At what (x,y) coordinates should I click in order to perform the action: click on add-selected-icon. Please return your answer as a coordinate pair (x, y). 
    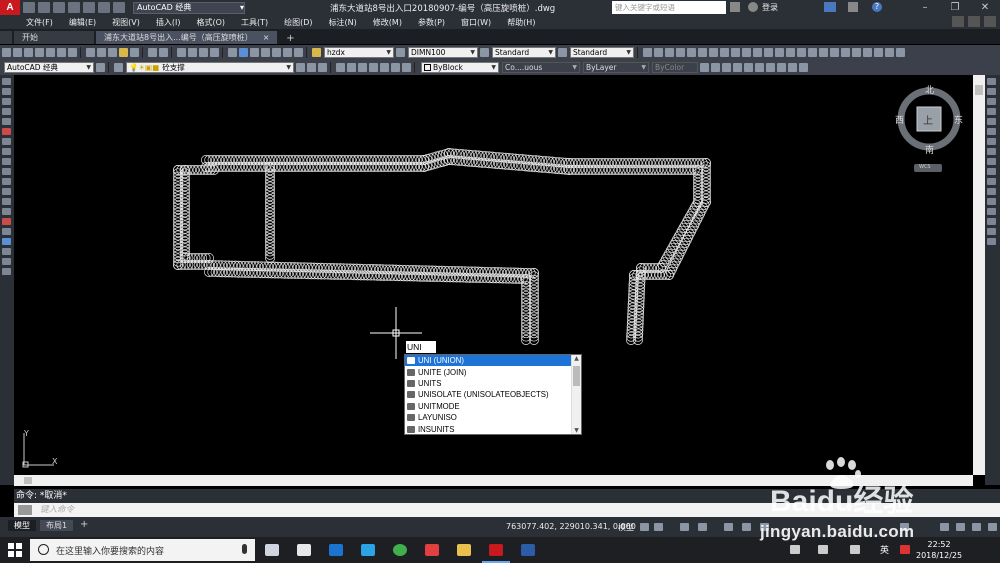
    Looking at the image, I should click on (6, 271).